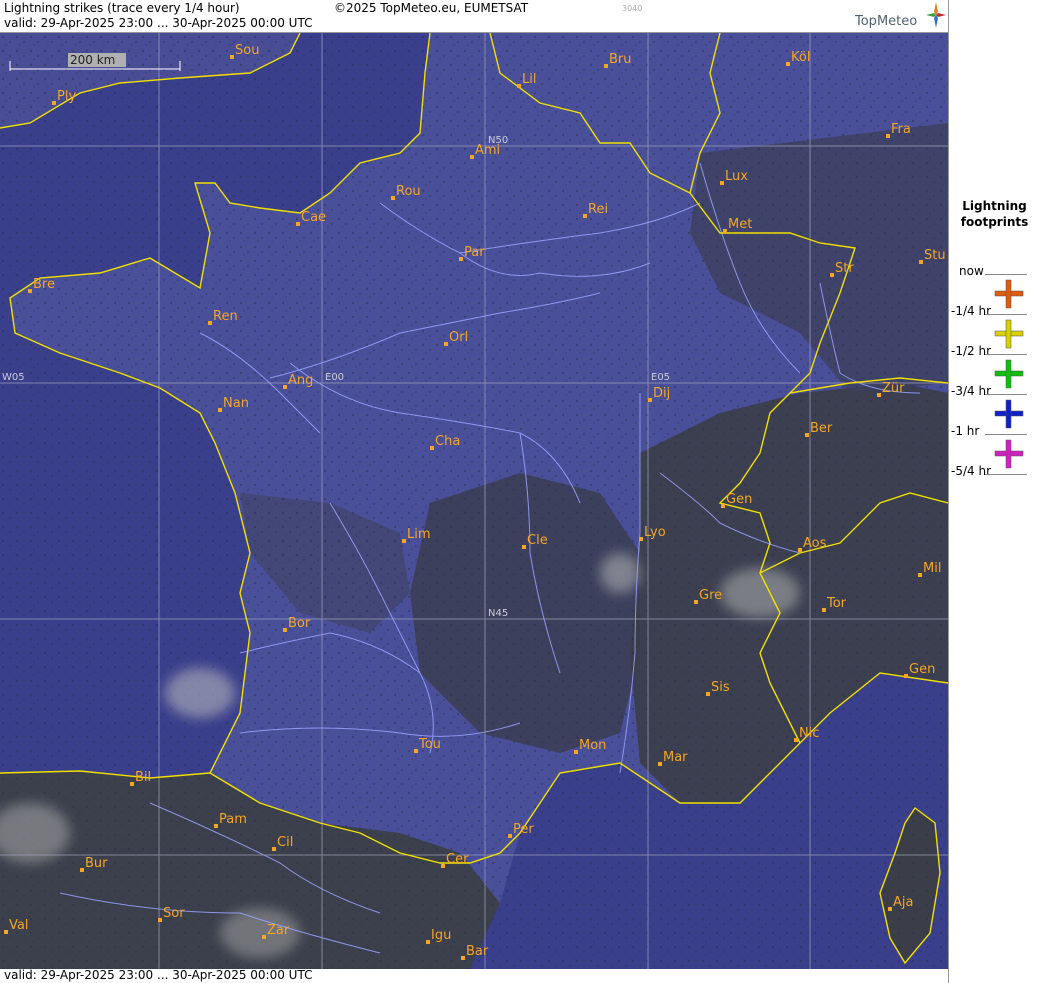 This screenshot has width=1039, height=983. What do you see at coordinates (971, 351) in the screenshot?
I see `legend-label: -1/2 hr` at bounding box center [971, 351].